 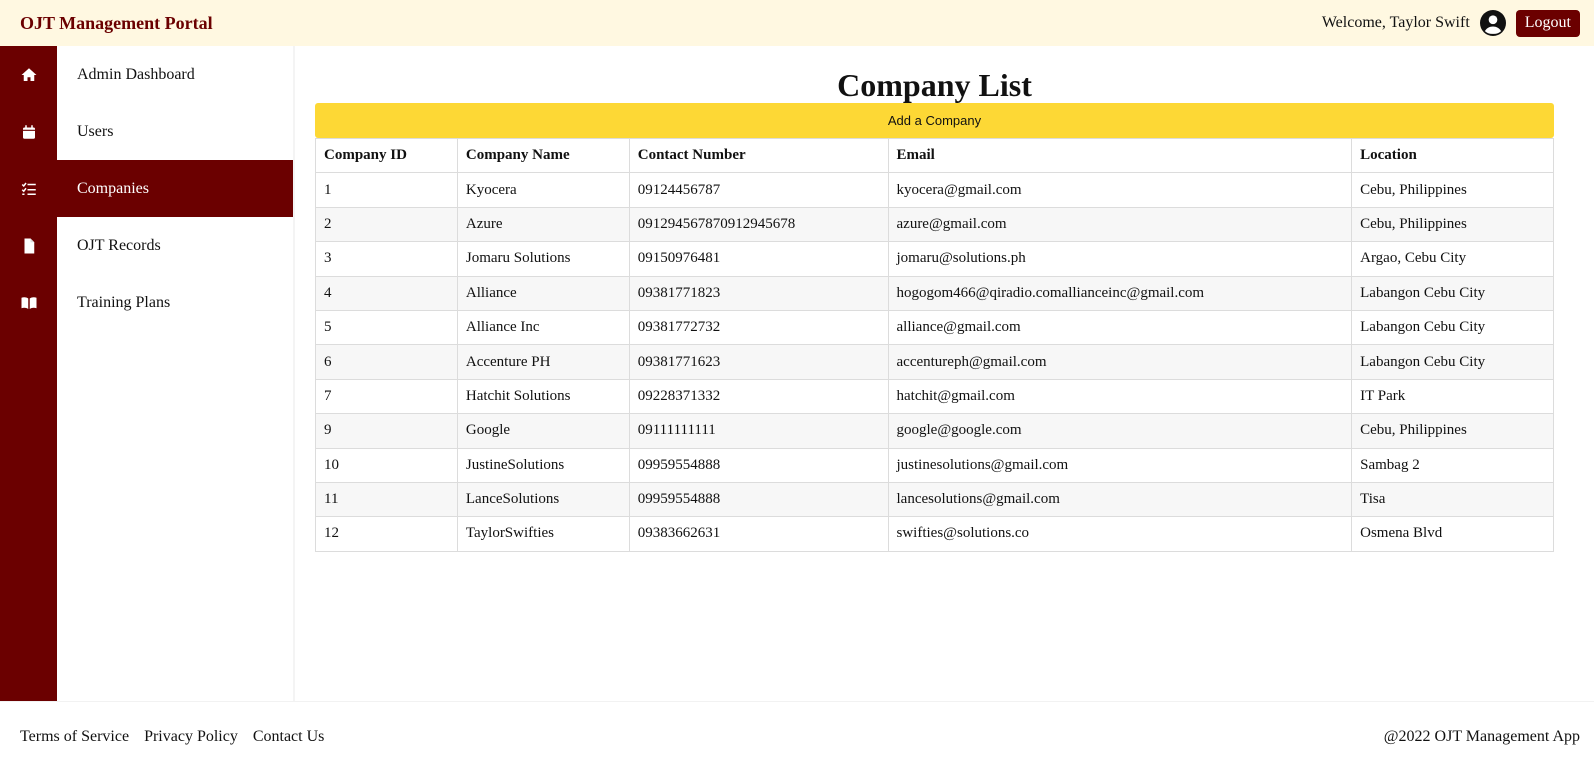 I want to click on header-user-area: Welcome, Taylor Swift Logout, so click(x=1450, y=23).